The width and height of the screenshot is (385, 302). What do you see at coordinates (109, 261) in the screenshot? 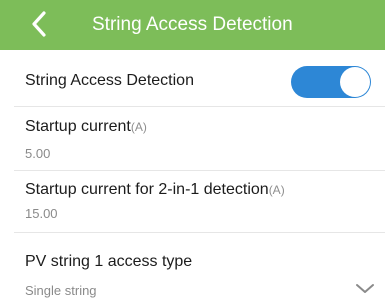
I see `pv-string-access-type-label: PV string 1 access type` at bounding box center [109, 261].